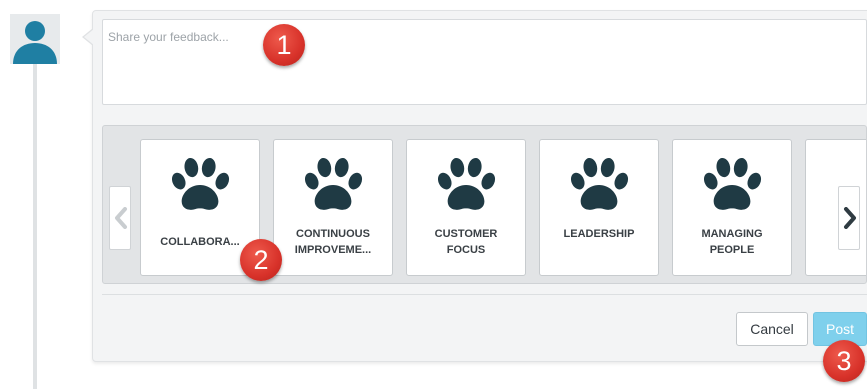 The height and width of the screenshot is (389, 867). What do you see at coordinates (35, 42) in the screenshot?
I see `user-icon` at bounding box center [35, 42].